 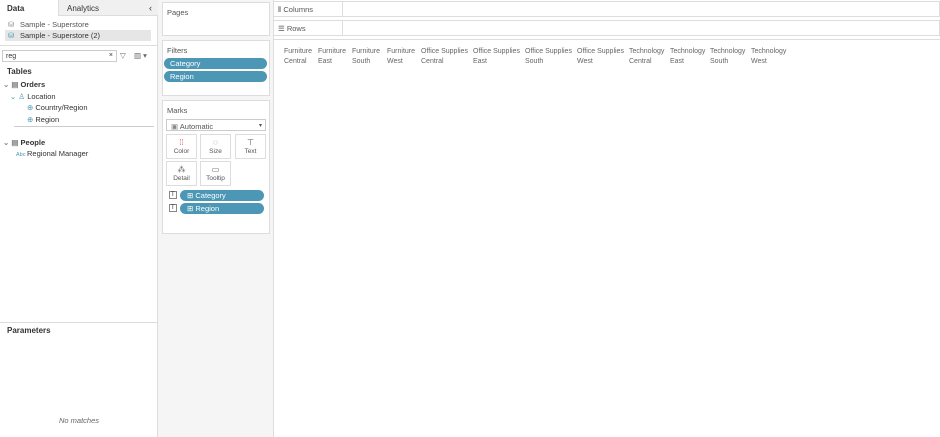 I want to click on pill-label: Category, so click(x=210, y=195).